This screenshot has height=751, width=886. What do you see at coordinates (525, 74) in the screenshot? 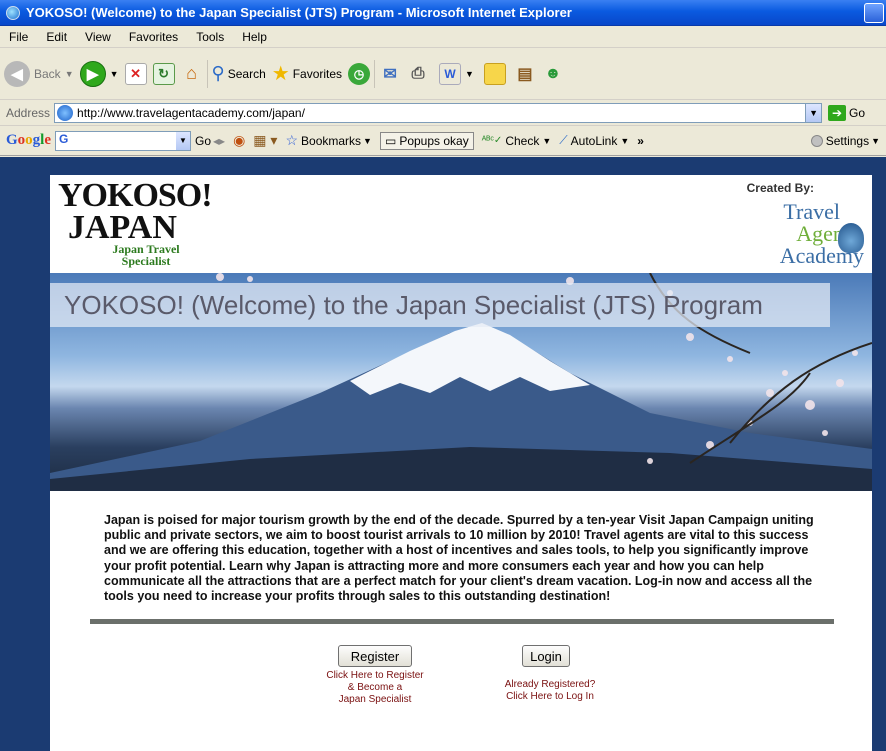
I see `research-icon: ▤` at bounding box center [525, 74].